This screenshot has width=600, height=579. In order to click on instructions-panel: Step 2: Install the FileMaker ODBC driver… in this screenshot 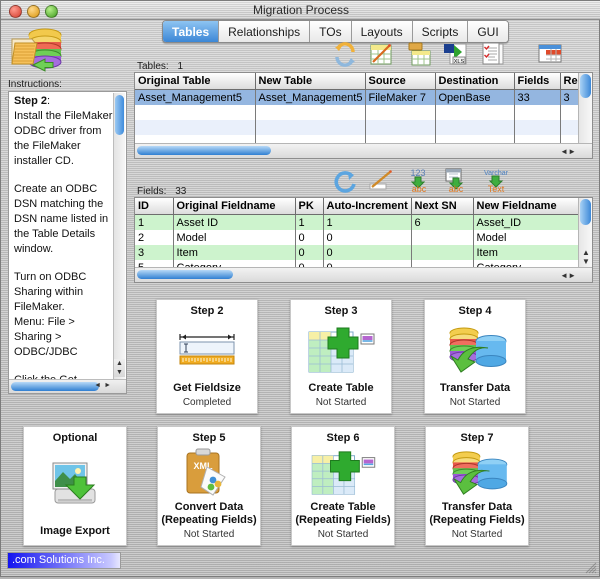, I will do `click(67, 242)`.